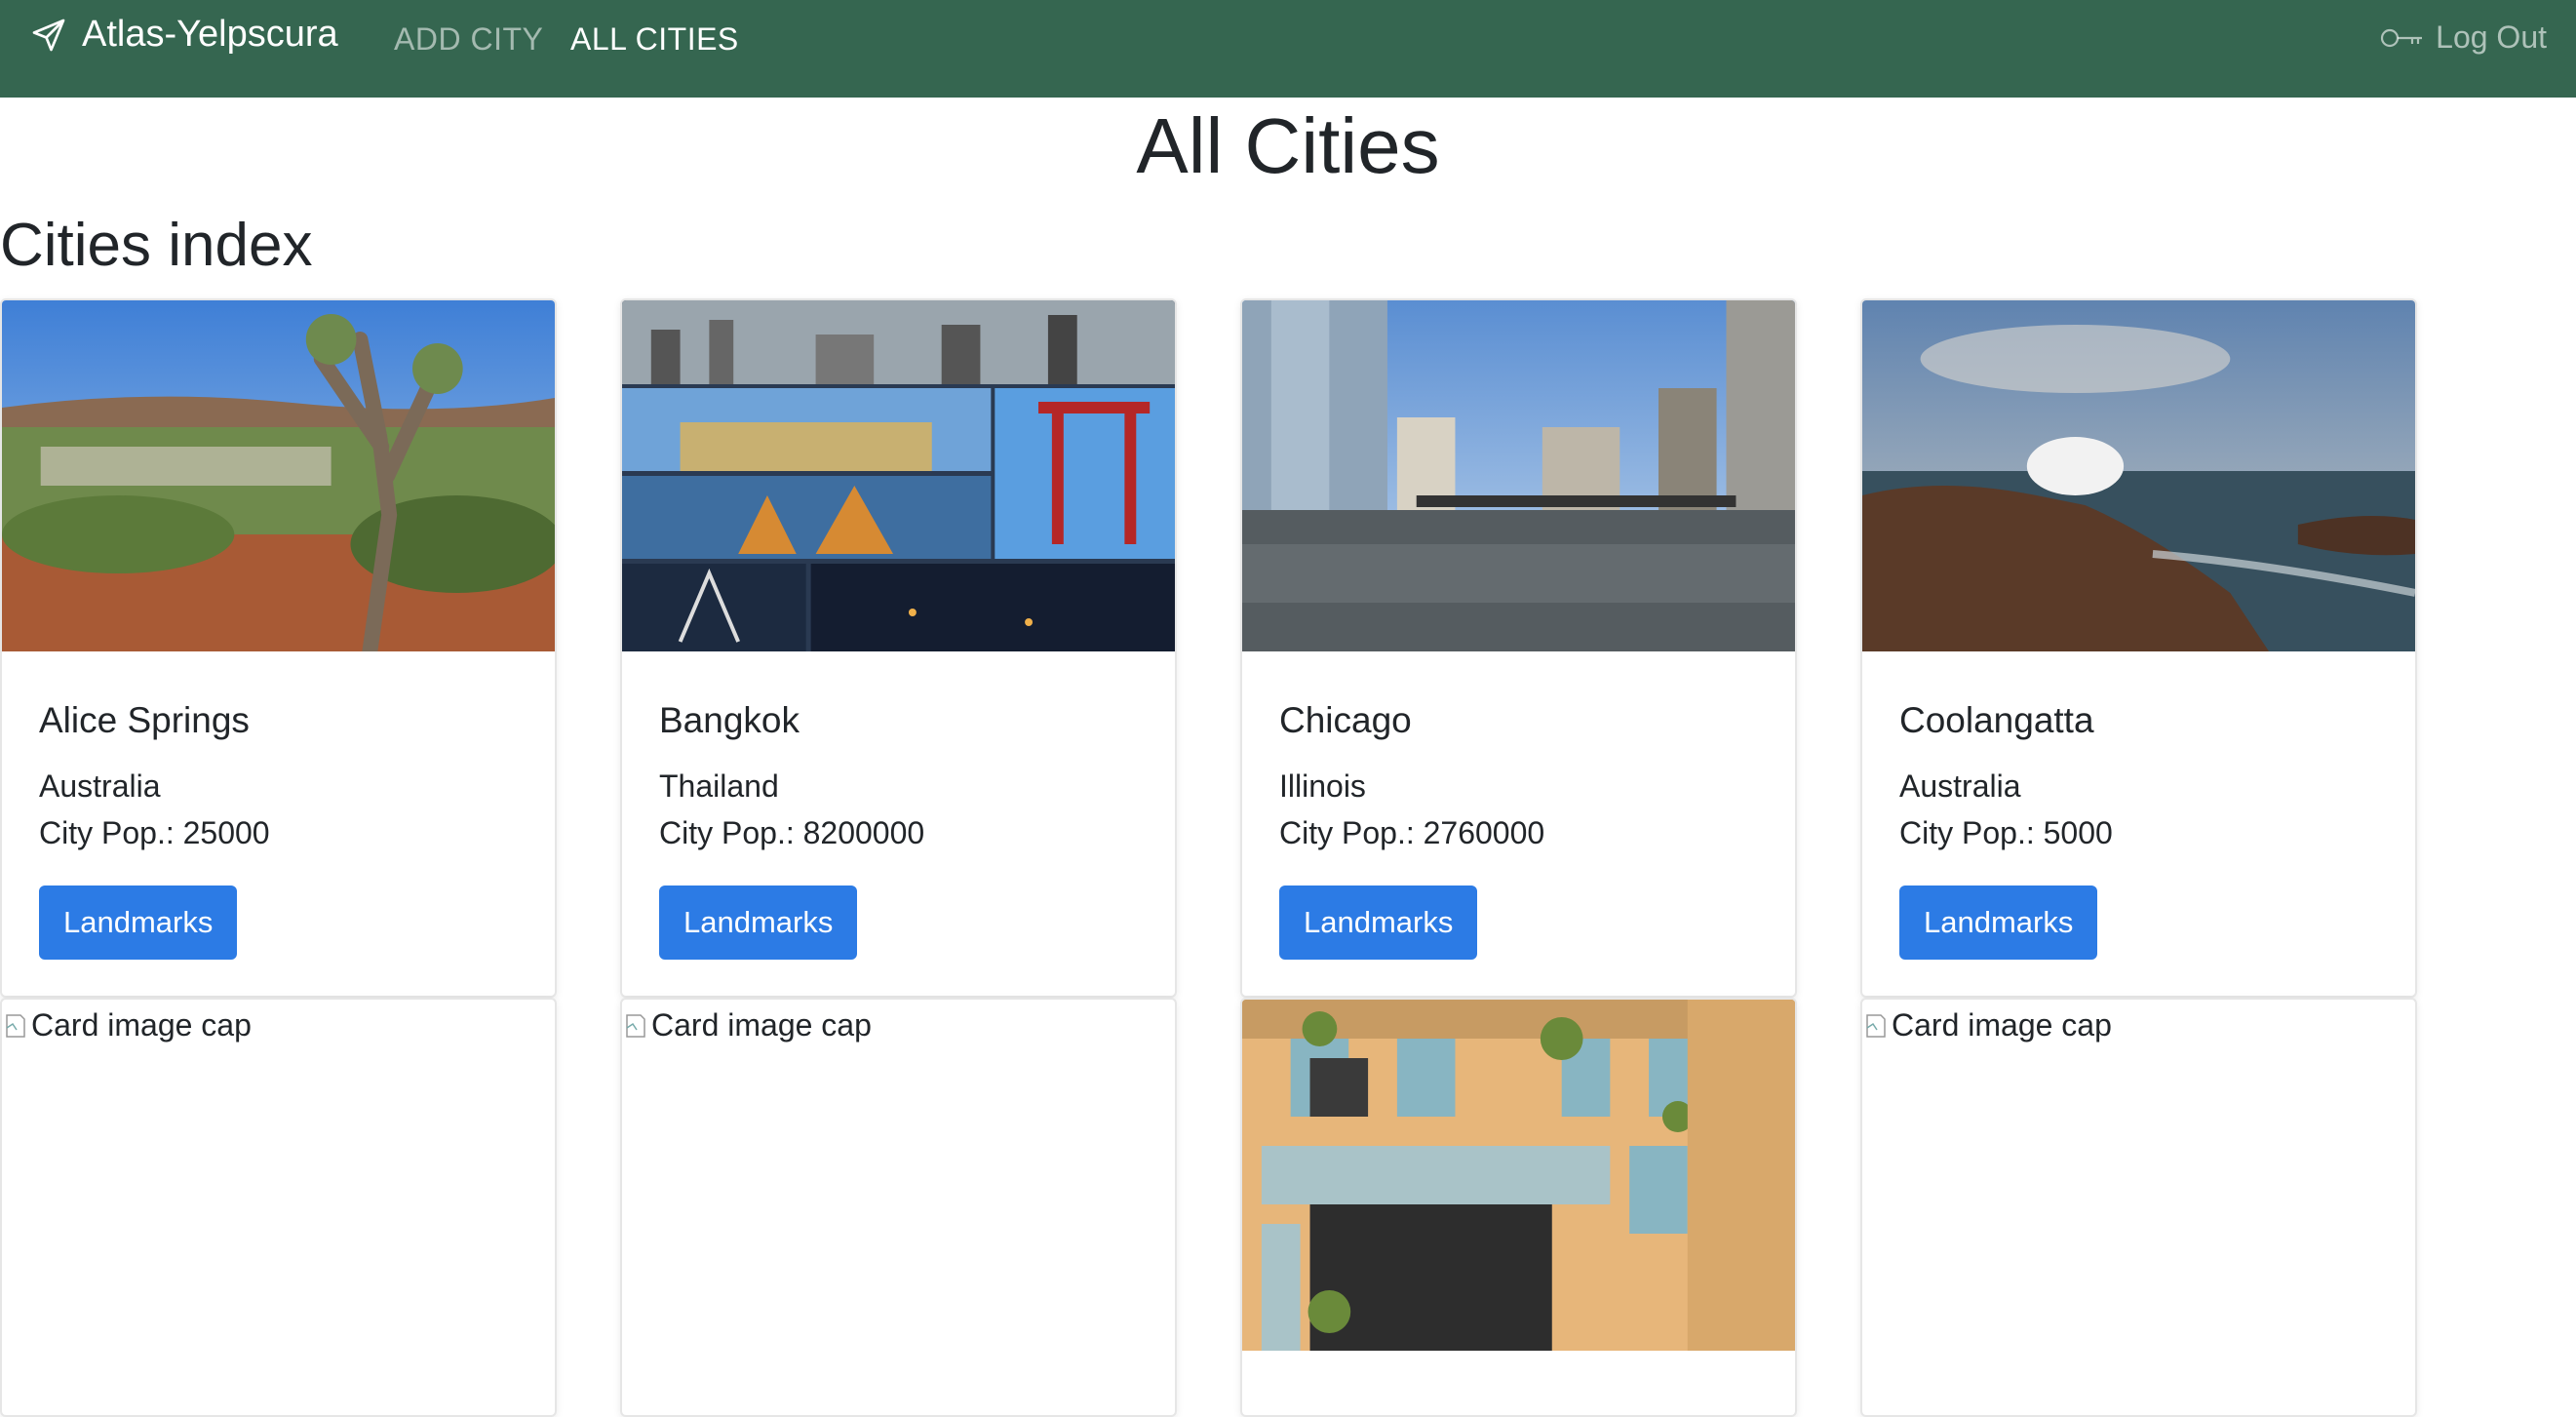 The height and width of the screenshot is (1417, 2576). Describe the element at coordinates (2402, 37) in the screenshot. I see `key-icon` at that location.